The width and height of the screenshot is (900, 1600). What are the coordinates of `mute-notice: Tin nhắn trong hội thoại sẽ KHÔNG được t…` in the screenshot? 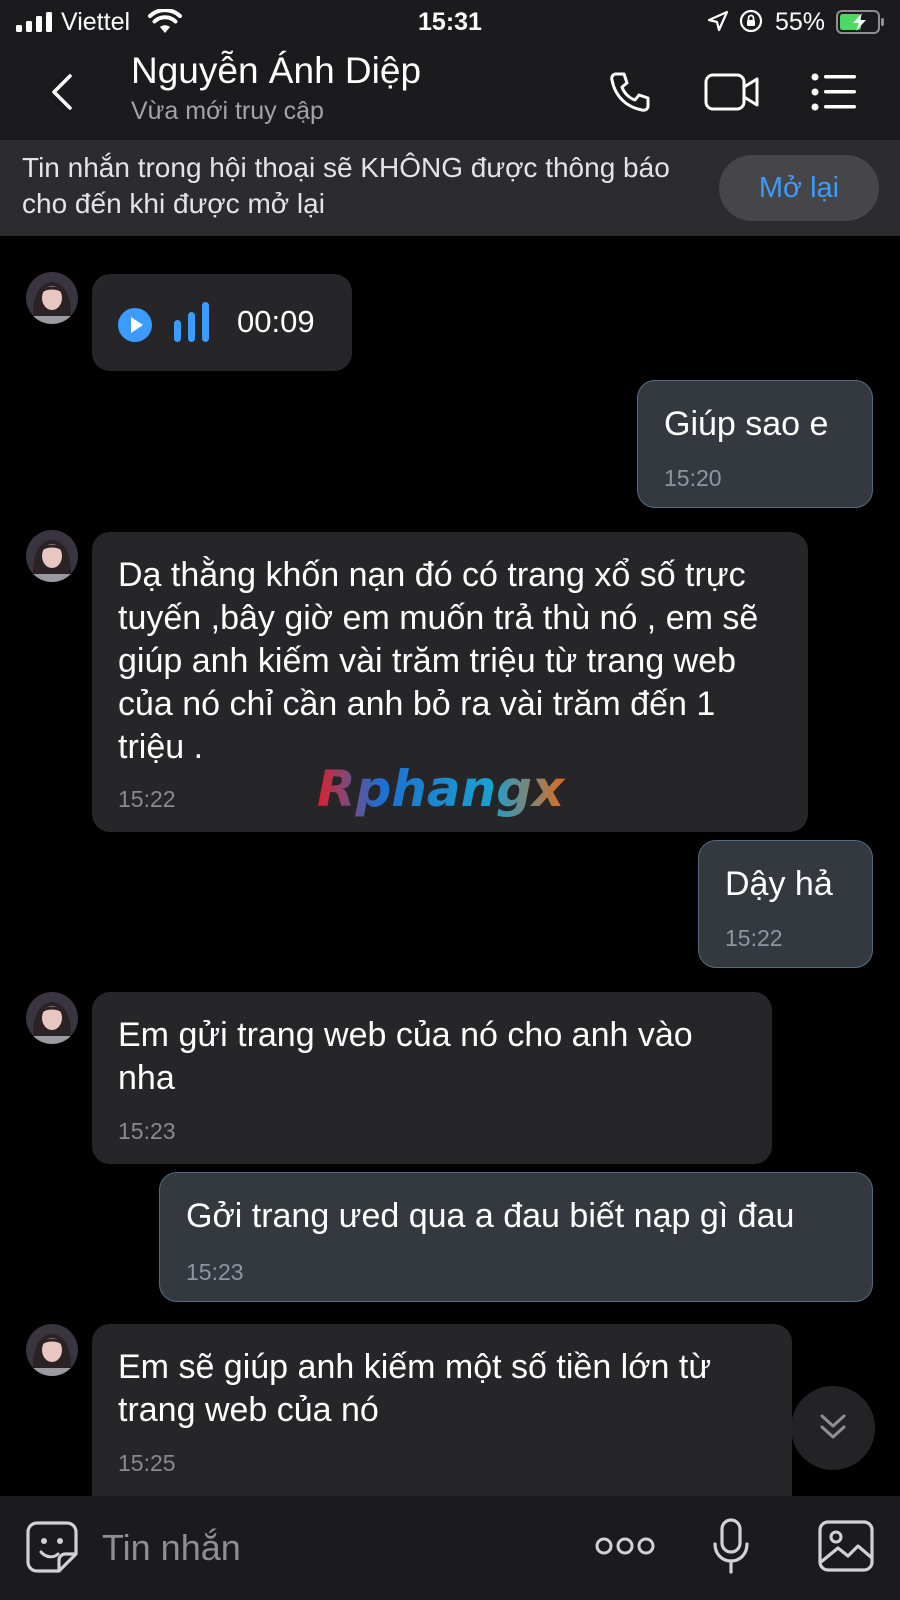 It's located at (346, 185).